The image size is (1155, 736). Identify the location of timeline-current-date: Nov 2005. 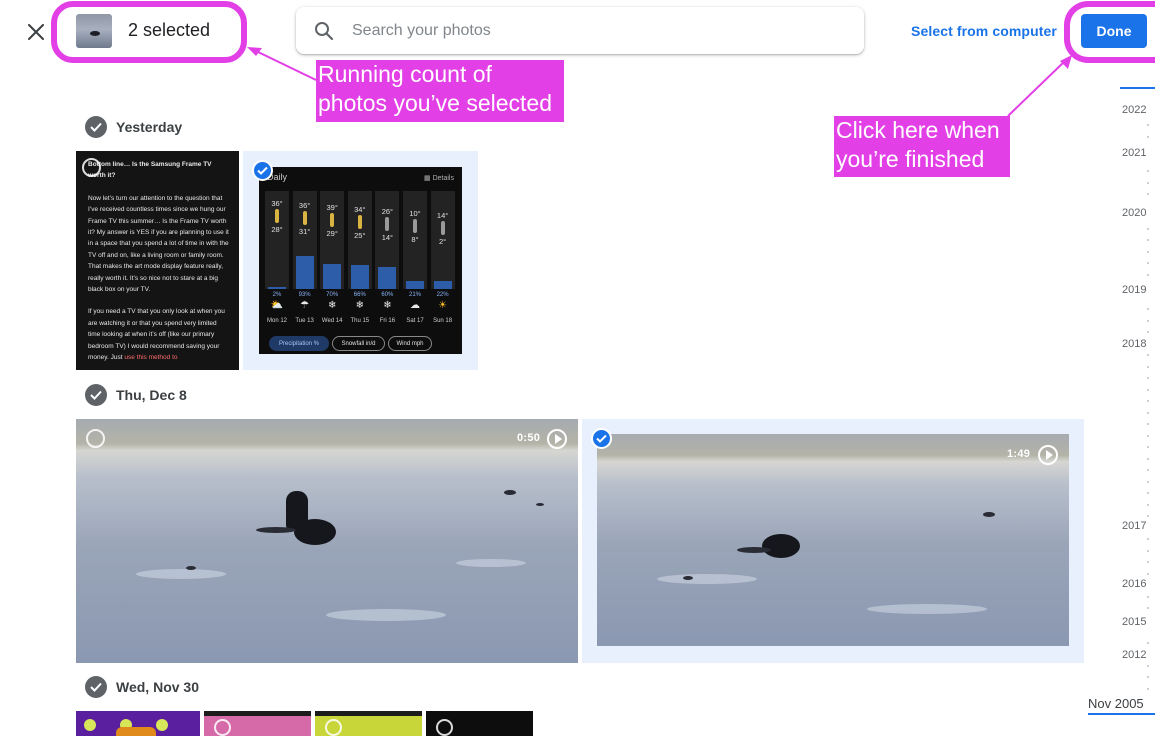
(1116, 703).